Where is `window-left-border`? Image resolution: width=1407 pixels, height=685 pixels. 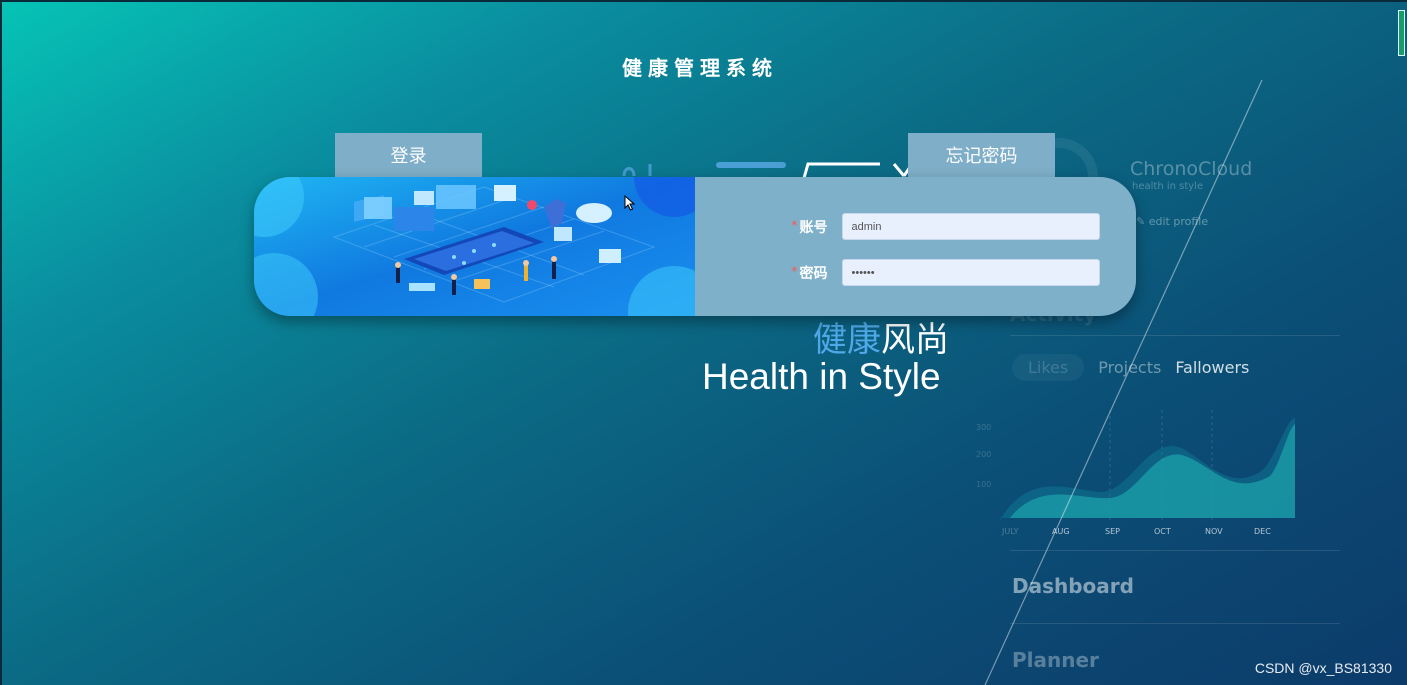 window-left-border is located at coordinates (1, 342).